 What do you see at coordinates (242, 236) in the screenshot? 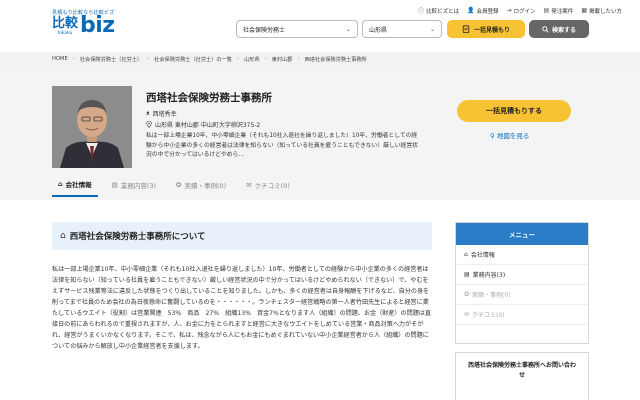
I see `section-title: ⌂ 西塔社会保険労務士事務所について` at bounding box center [242, 236].